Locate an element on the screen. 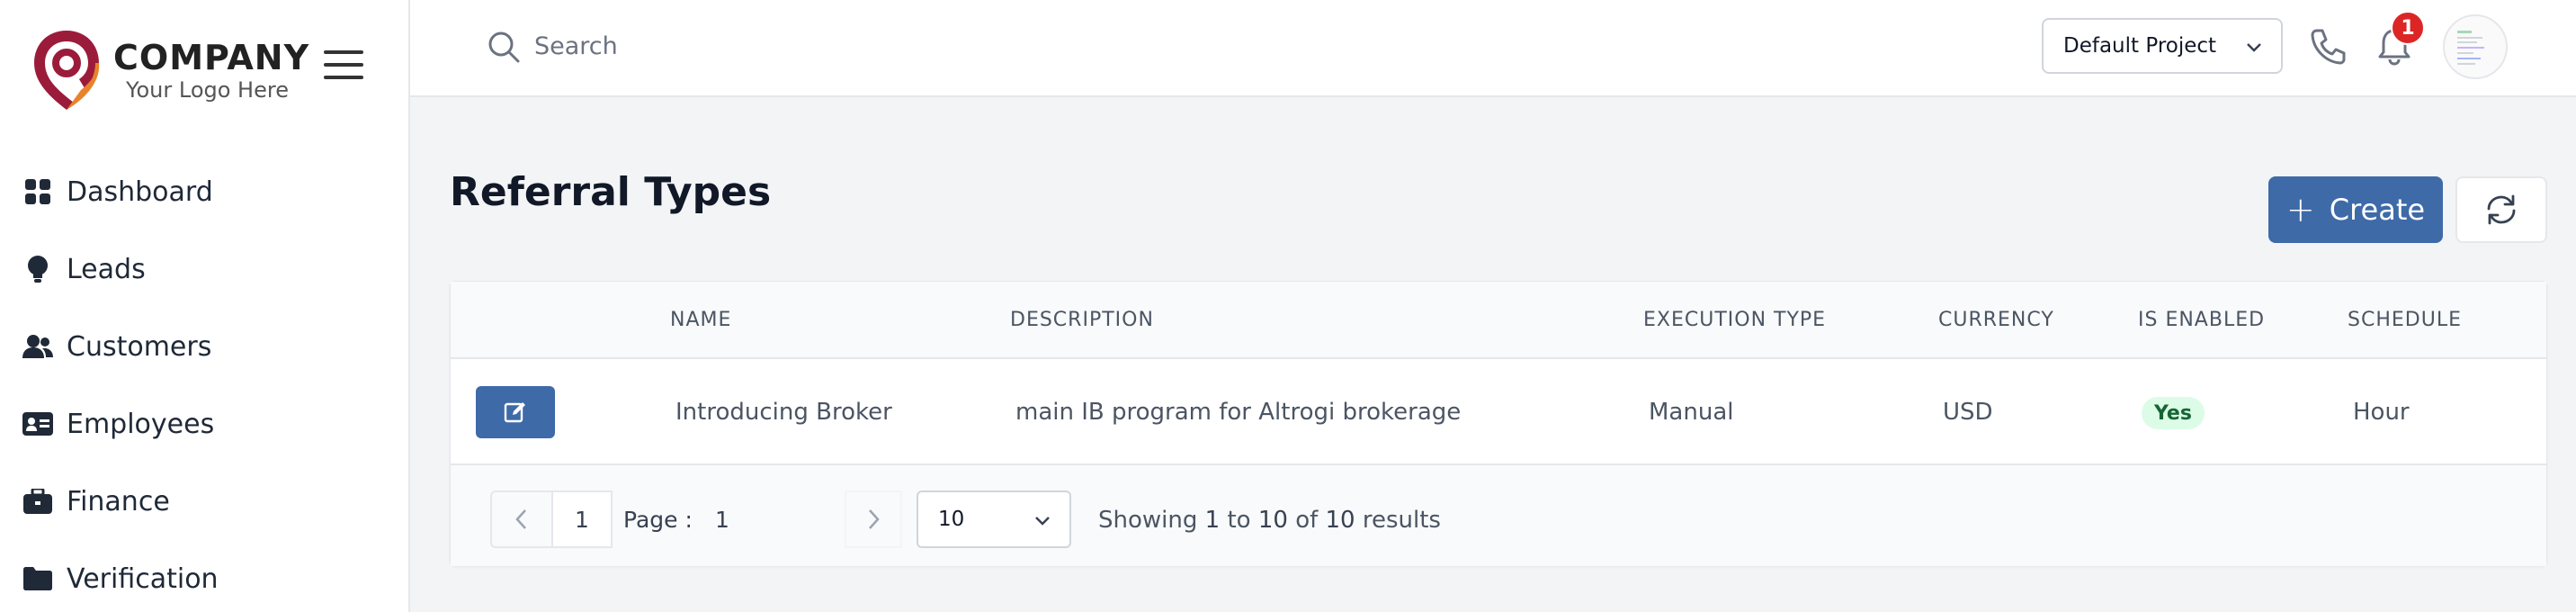 The image size is (2576, 612). sidebar-item-leads: Leads is located at coordinates (205, 269).